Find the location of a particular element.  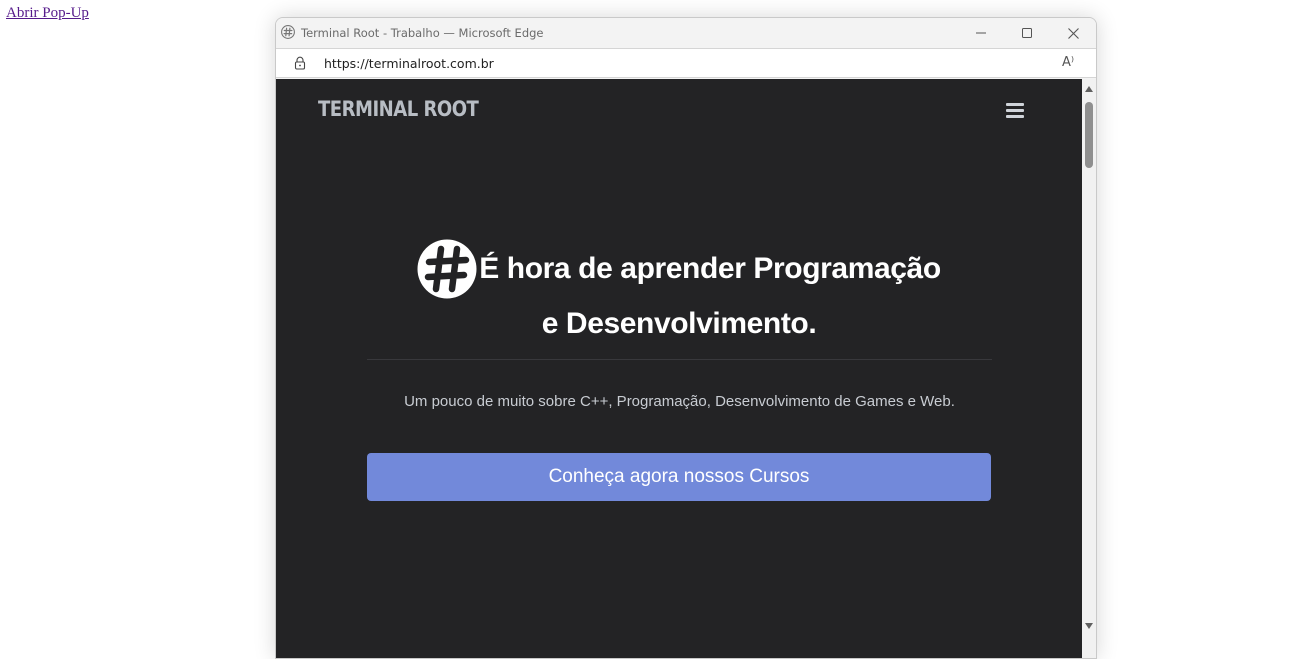

site-brand: TERMINAL ROOT is located at coordinates (398, 109).